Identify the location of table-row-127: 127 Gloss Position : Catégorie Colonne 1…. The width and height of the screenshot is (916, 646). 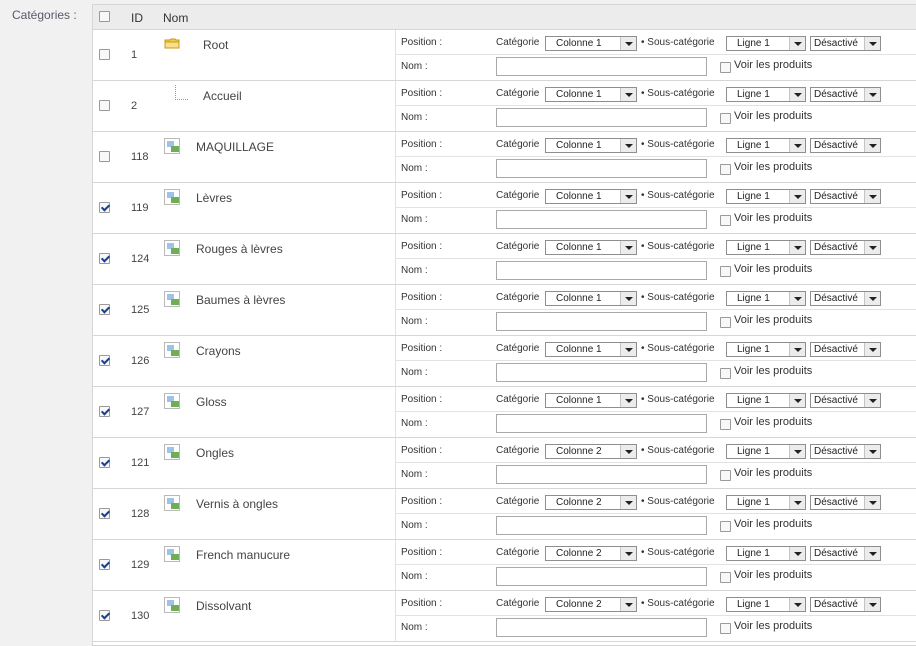
(504, 412).